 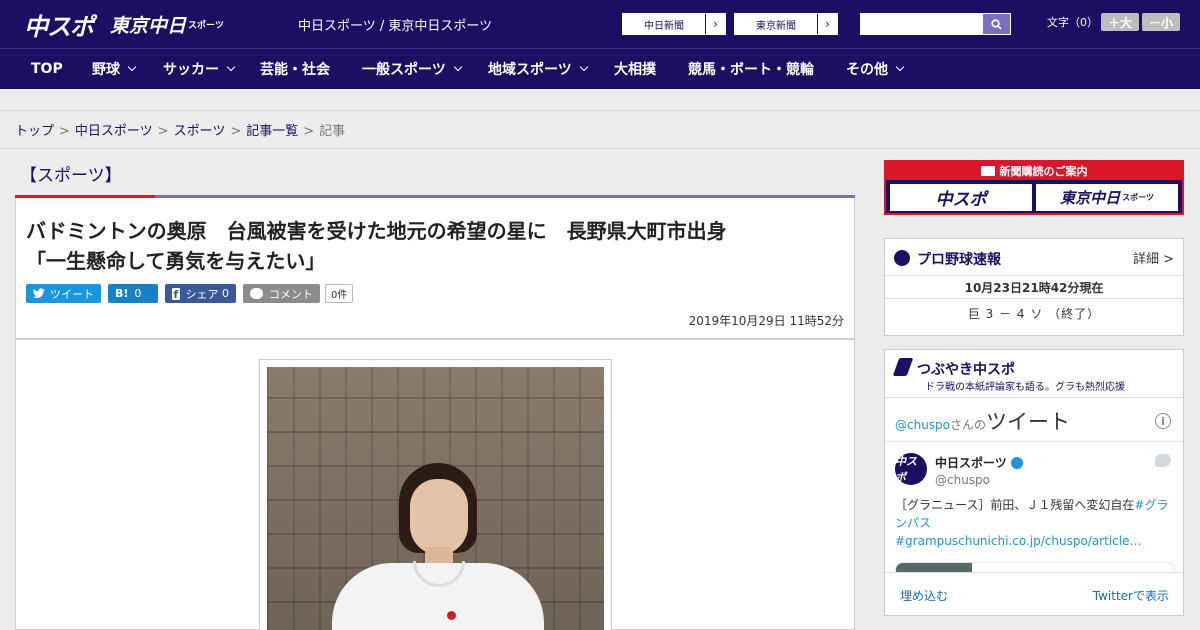 I want to click on nav-item-entertainment: 芸能・社会, so click(x=295, y=69).